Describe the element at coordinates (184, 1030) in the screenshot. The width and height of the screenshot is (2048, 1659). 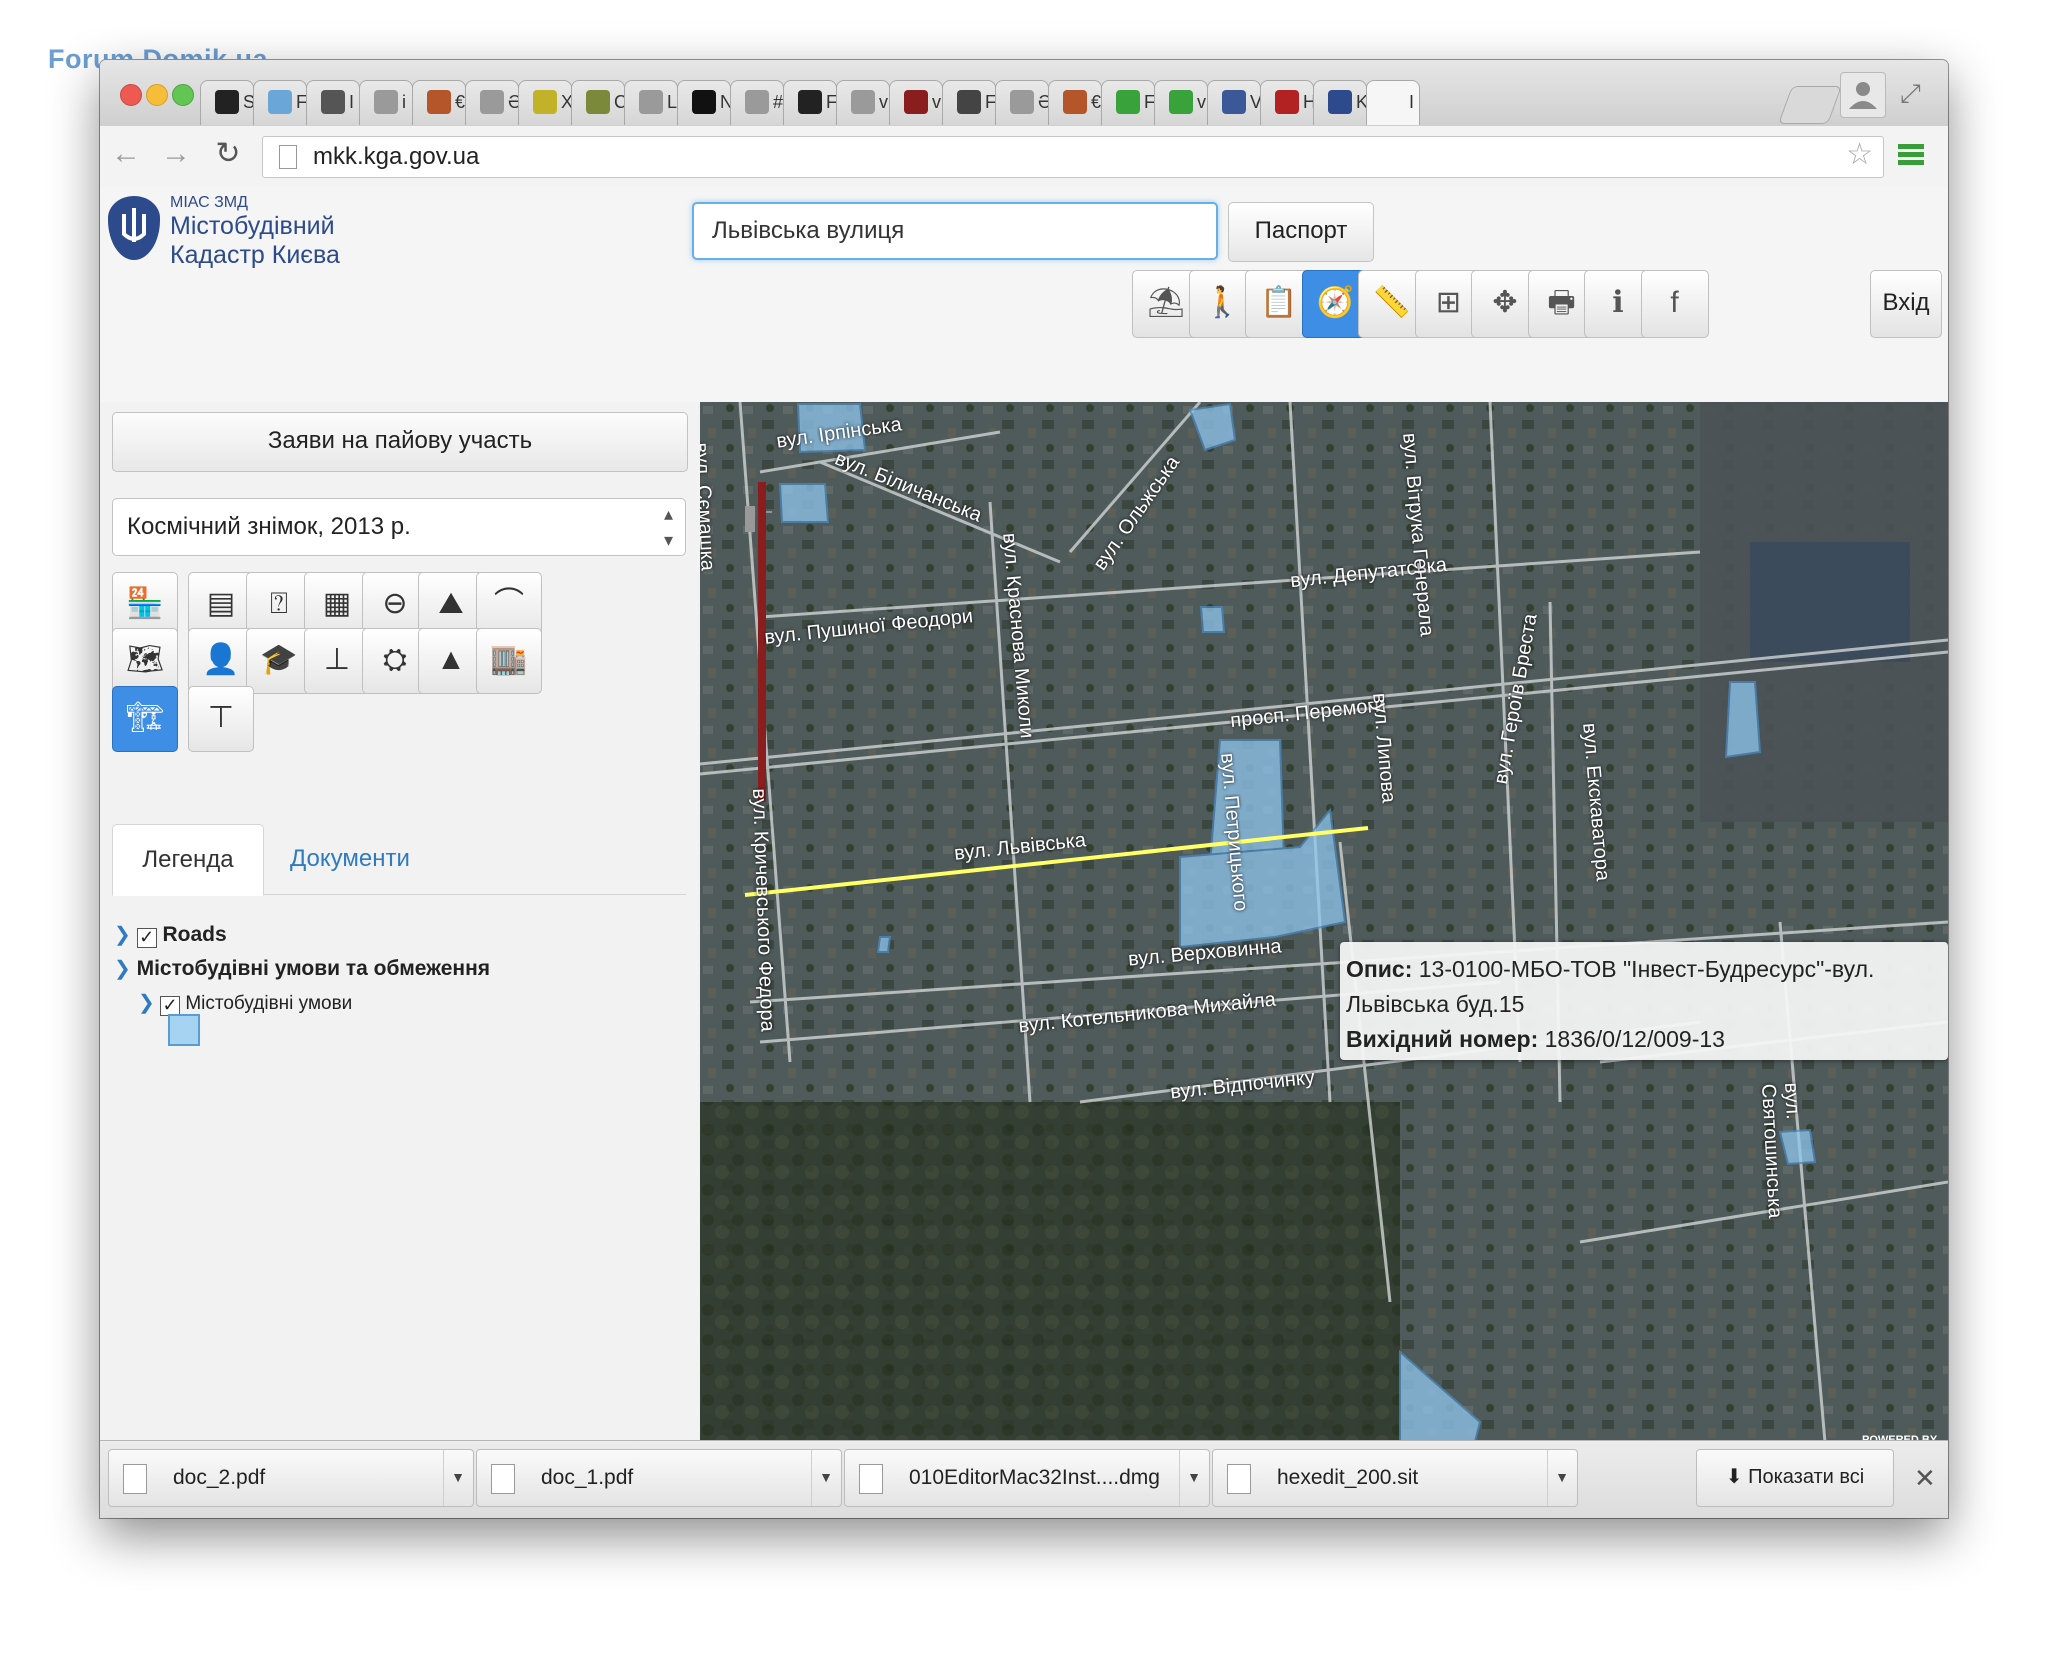
I see `legend-swatch` at that location.